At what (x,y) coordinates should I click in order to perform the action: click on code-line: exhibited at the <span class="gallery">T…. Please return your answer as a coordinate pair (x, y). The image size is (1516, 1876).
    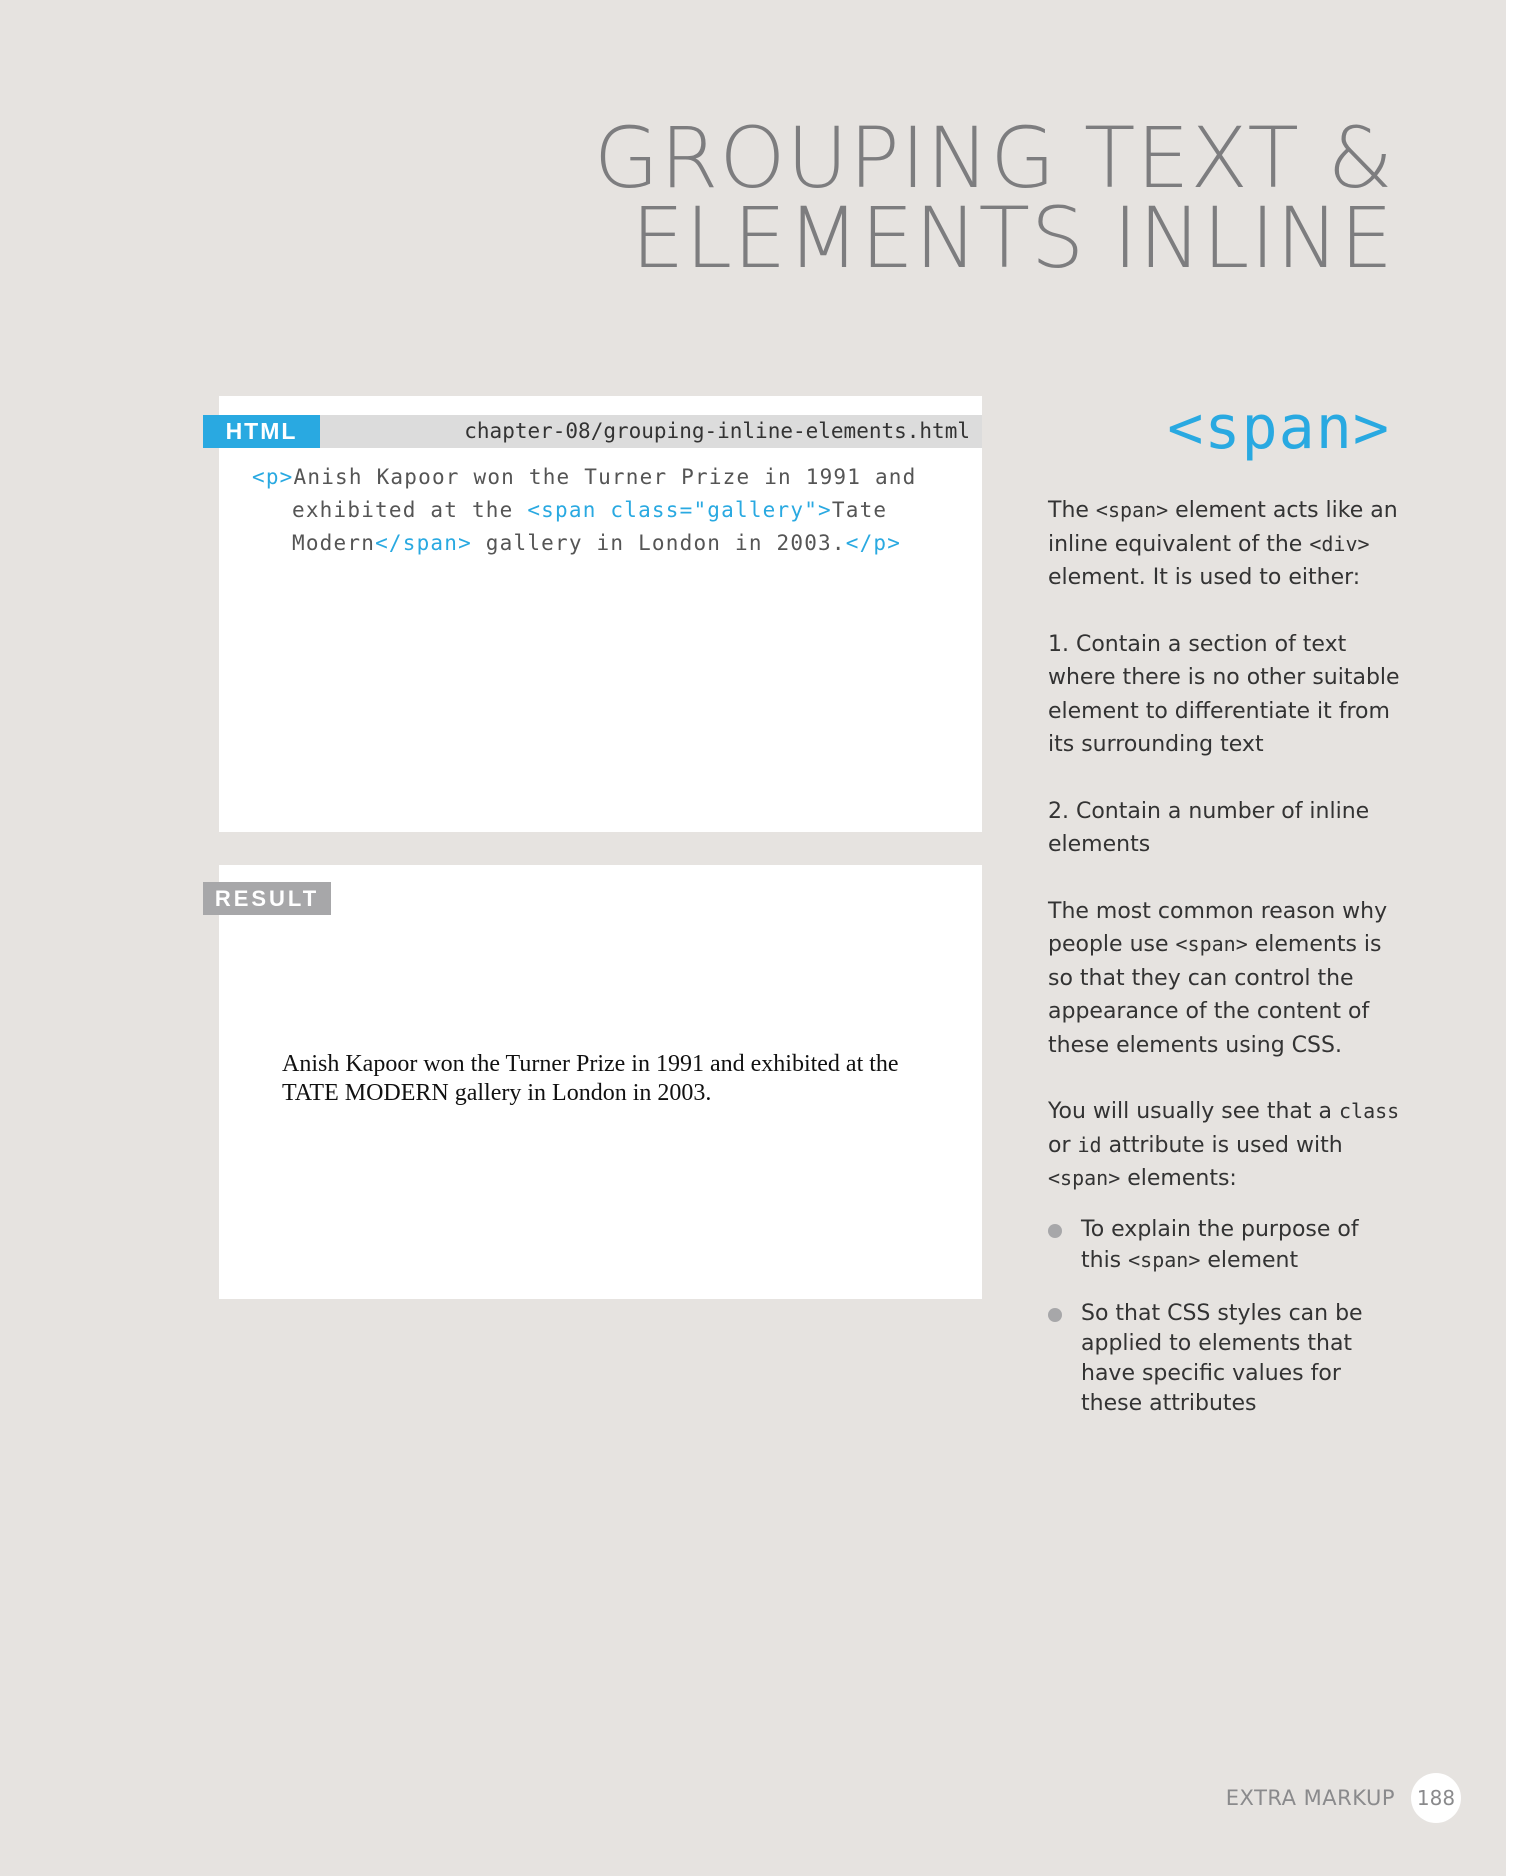
    Looking at the image, I should click on (584, 510).